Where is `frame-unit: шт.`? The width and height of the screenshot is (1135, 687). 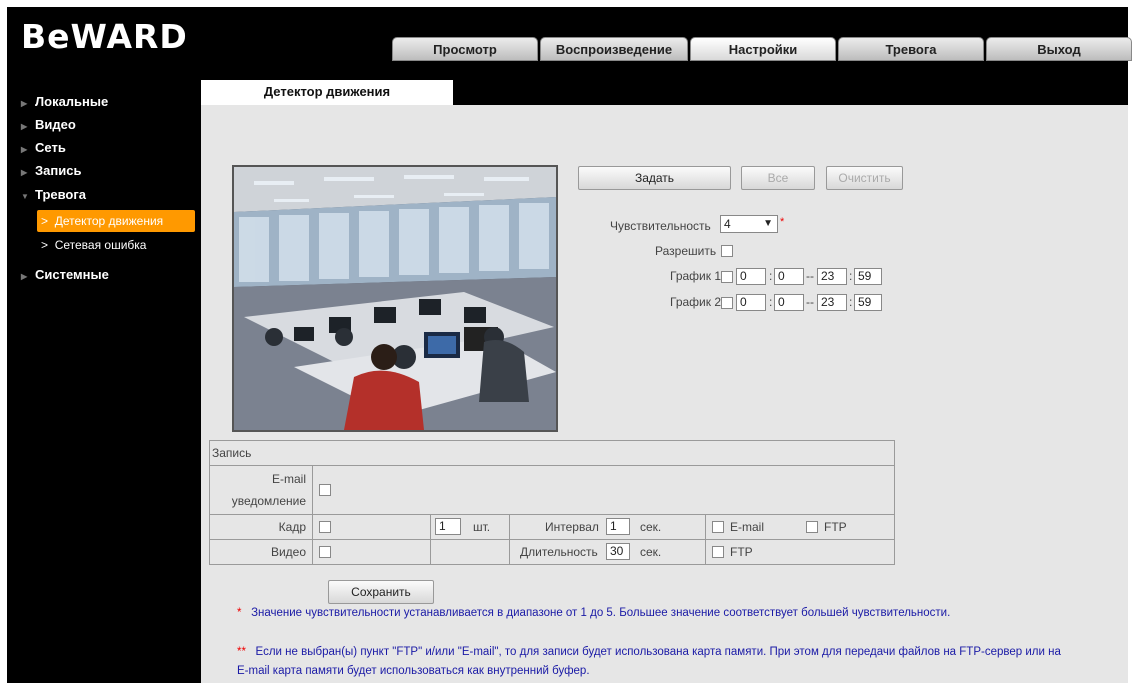
frame-unit: шт. is located at coordinates (482, 527).